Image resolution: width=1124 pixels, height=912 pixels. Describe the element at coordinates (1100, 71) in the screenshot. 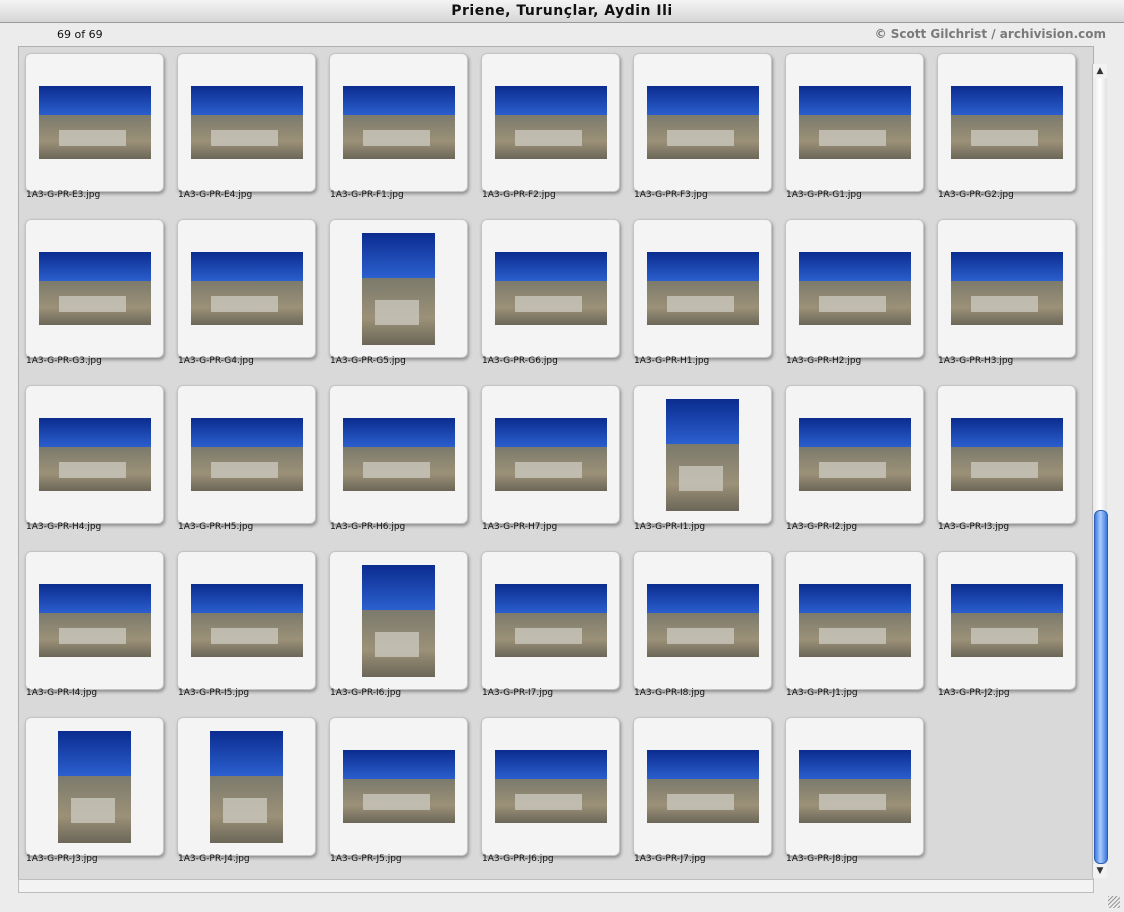

I see `arrow-up-icon: ▲` at that location.